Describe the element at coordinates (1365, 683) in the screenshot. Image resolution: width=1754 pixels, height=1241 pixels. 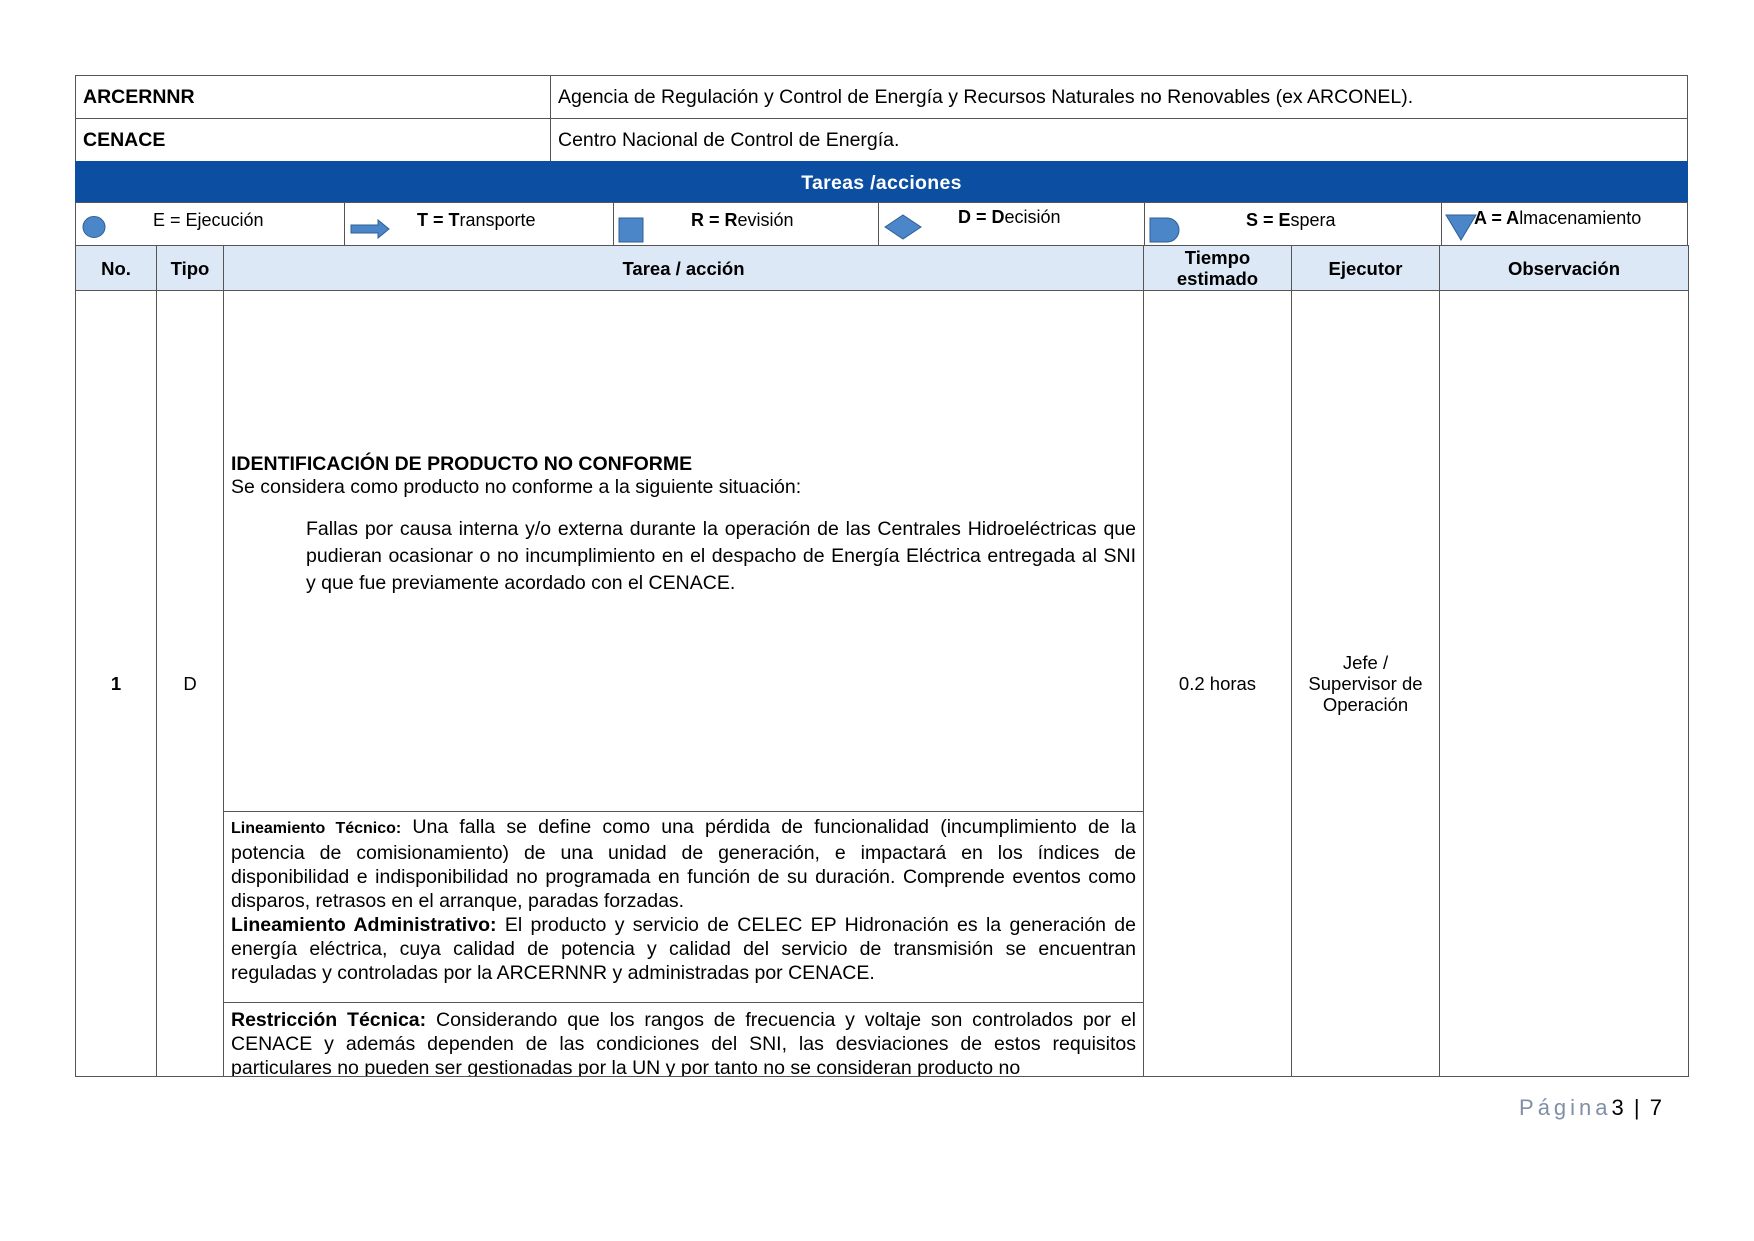
I see `row-ejecutor: Jefe / Supervisor de Operación` at that location.